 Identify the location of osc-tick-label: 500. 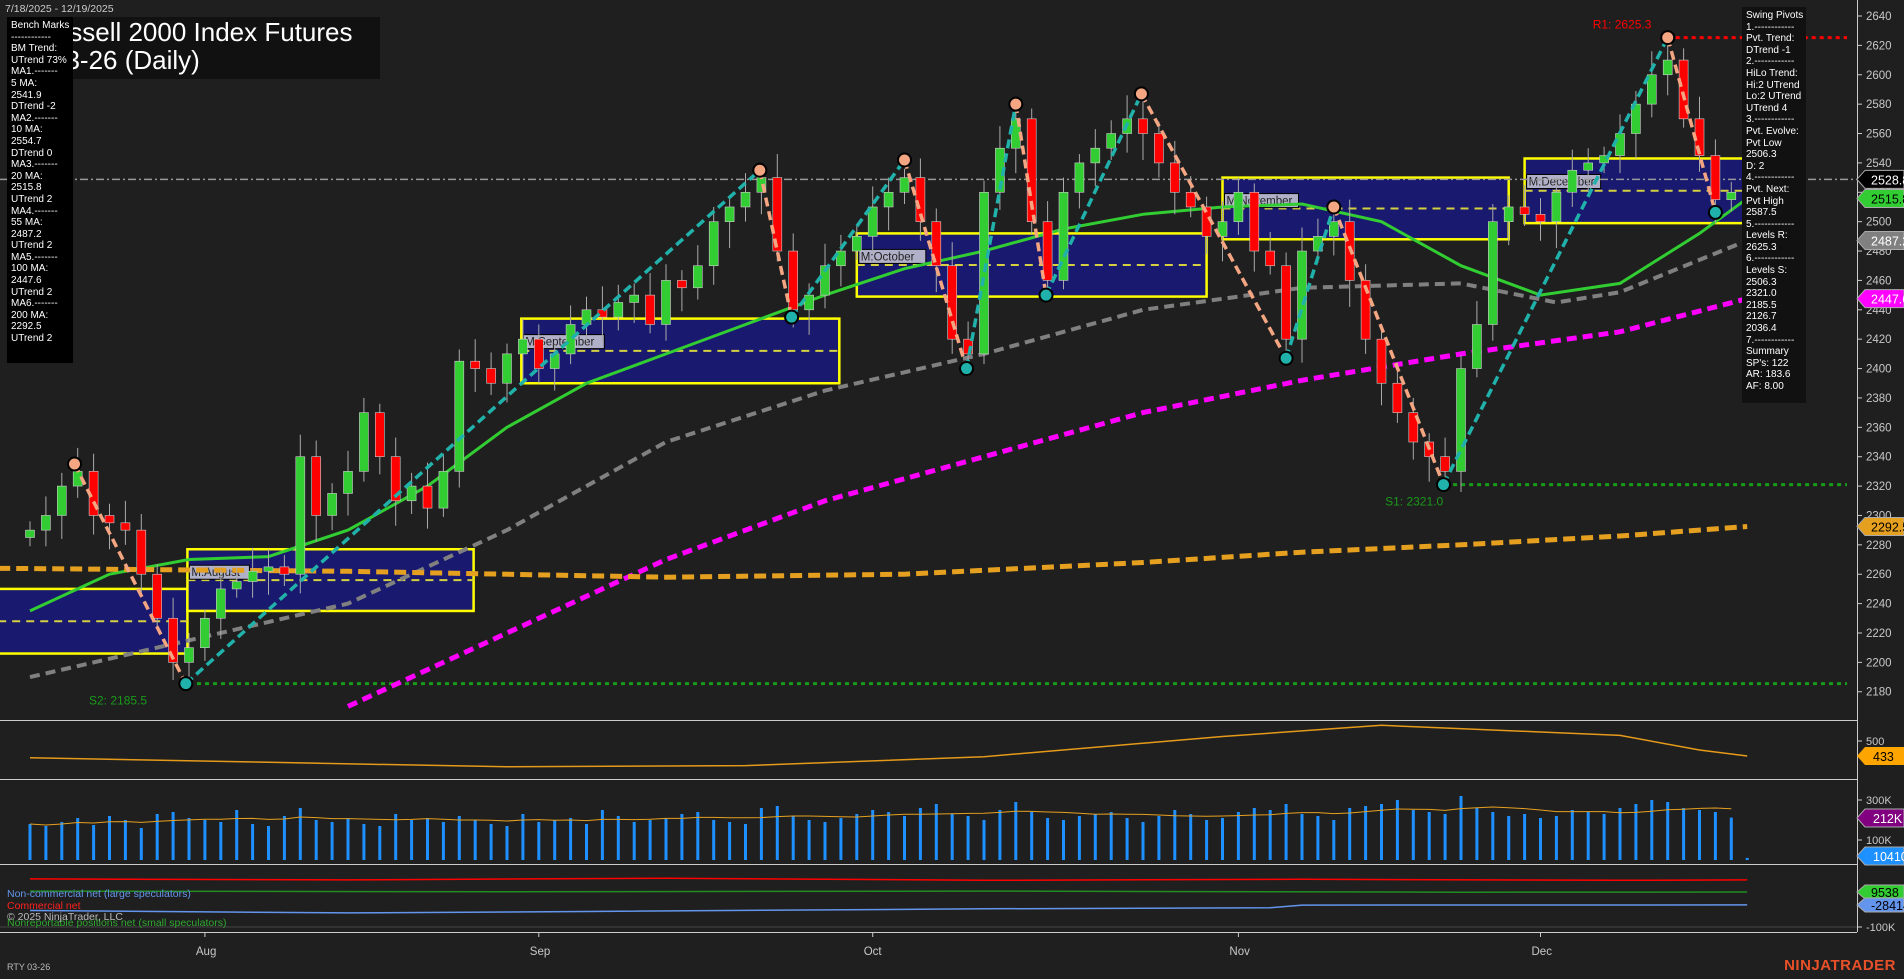
(1875, 742).